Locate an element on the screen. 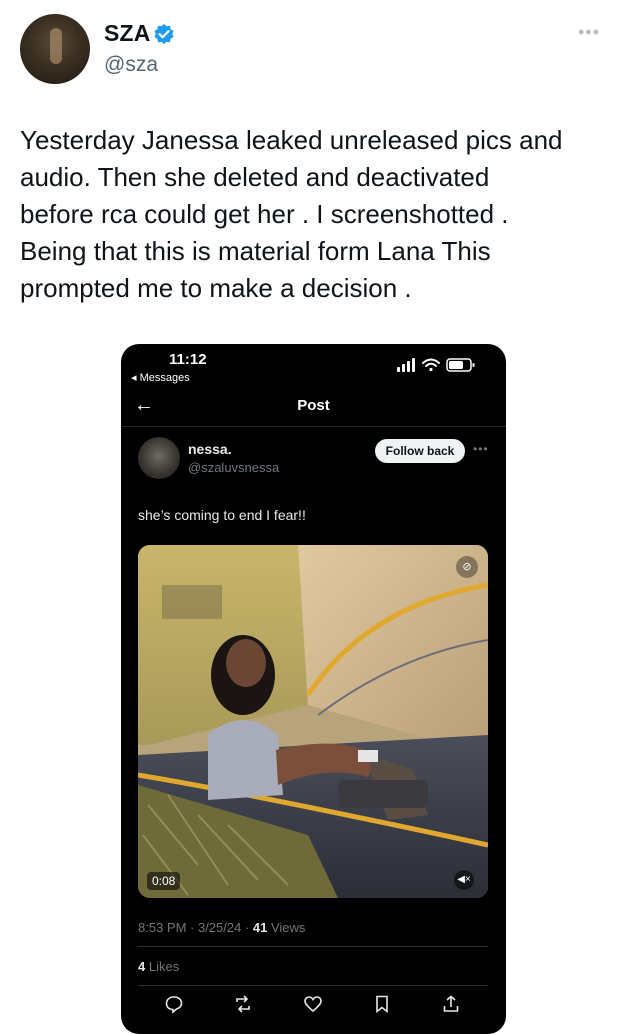 The width and height of the screenshot is (626, 1034). video-duration: 0:08 is located at coordinates (164, 881).